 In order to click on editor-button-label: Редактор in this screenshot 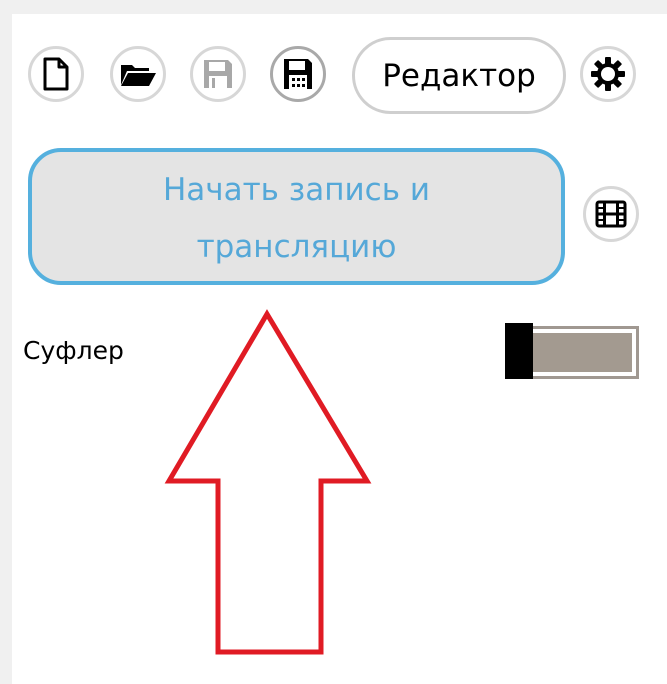, I will do `click(459, 75)`.